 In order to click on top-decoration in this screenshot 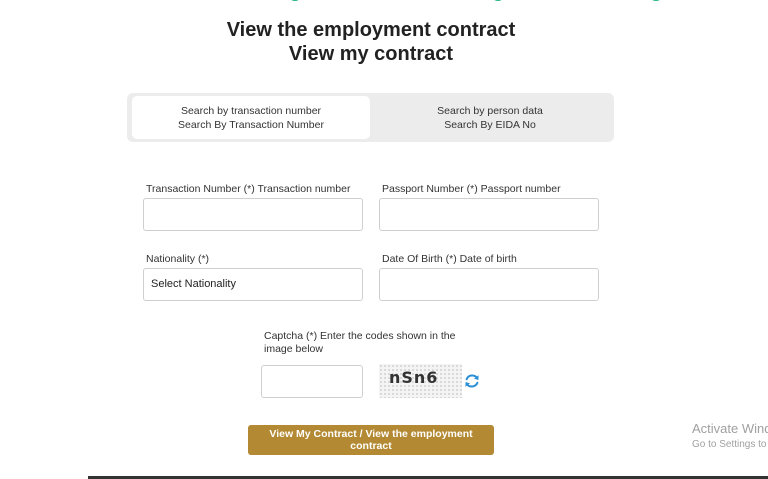, I will do `click(384, 2)`.